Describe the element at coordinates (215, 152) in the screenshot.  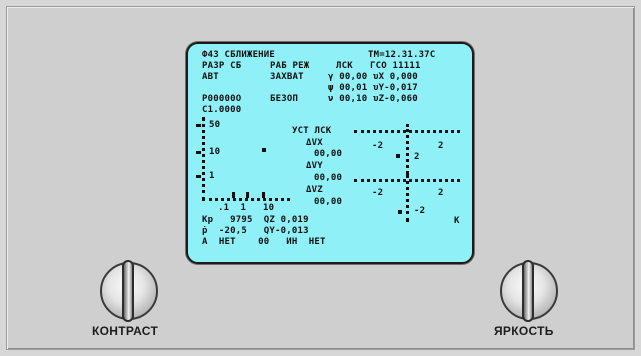
I see `scale-label-10: 10` at that location.